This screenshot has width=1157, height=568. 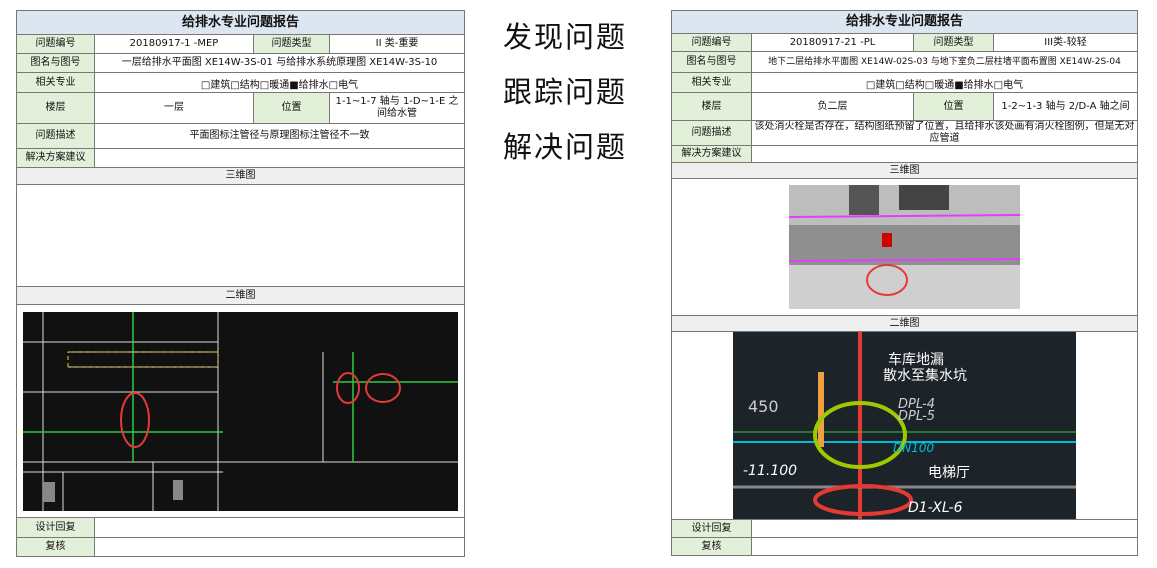 I want to click on desc-value: 平面图标注管径与原理图标注管径不一致, so click(x=279, y=136).